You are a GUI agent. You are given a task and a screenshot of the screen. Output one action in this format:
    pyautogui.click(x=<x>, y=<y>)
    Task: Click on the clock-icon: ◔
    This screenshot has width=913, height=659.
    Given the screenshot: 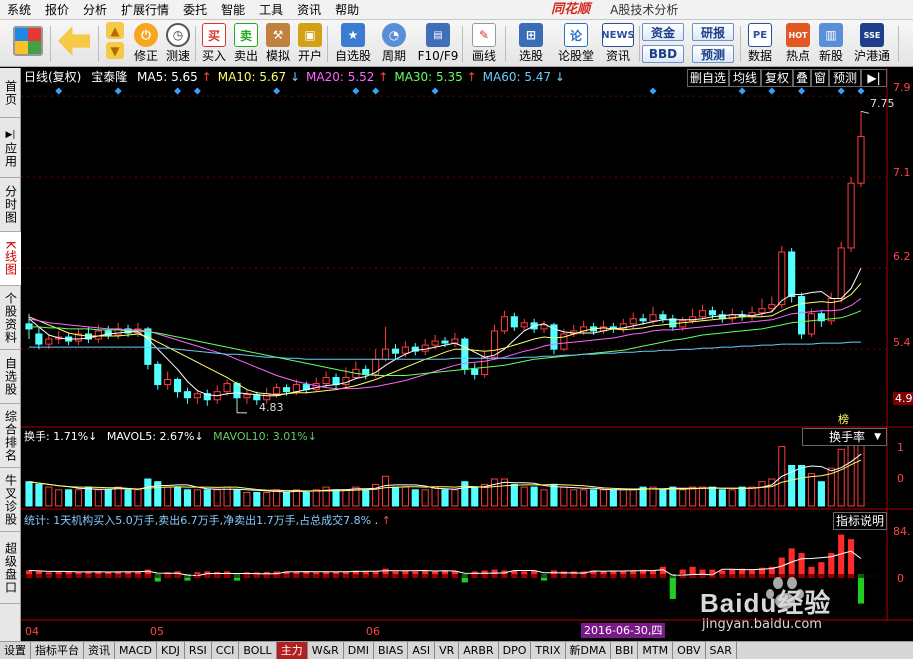 What is the action you would take?
    pyautogui.click(x=394, y=35)
    